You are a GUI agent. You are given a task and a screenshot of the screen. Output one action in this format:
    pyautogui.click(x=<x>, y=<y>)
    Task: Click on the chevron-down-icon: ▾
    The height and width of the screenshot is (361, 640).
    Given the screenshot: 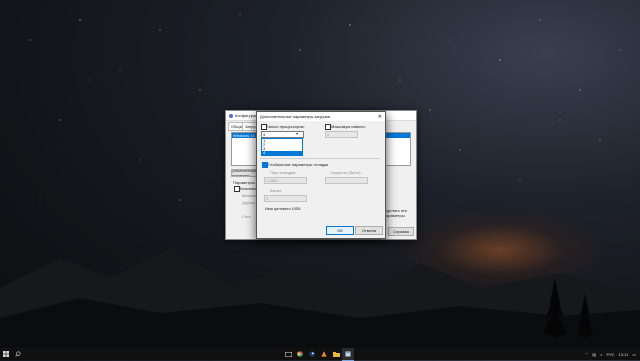 What is the action you would take?
    pyautogui.click(x=297, y=133)
    